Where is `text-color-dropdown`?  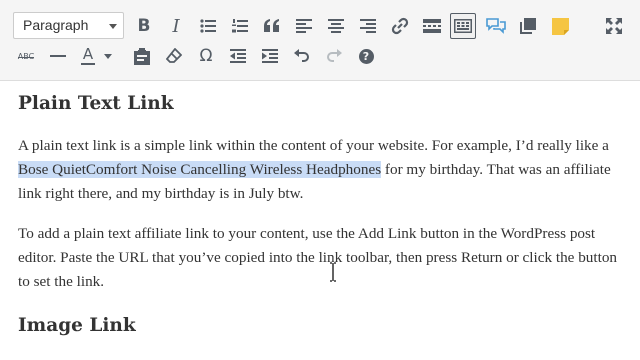 text-color-dropdown is located at coordinates (108, 56).